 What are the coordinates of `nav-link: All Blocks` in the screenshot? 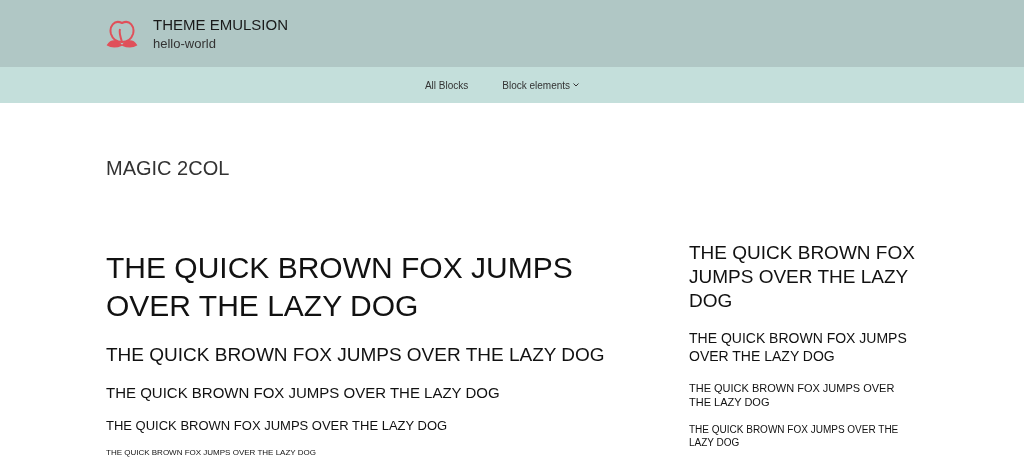 It's located at (446, 85).